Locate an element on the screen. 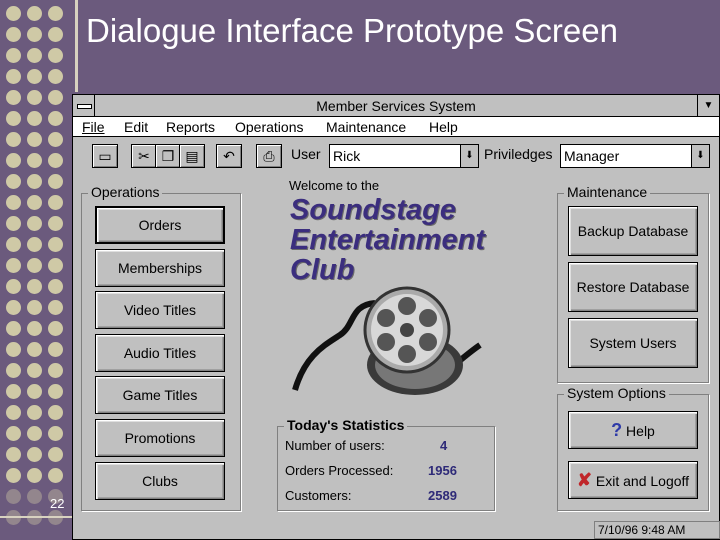  maintenance-group-title: Maintenance is located at coordinates (607, 192).